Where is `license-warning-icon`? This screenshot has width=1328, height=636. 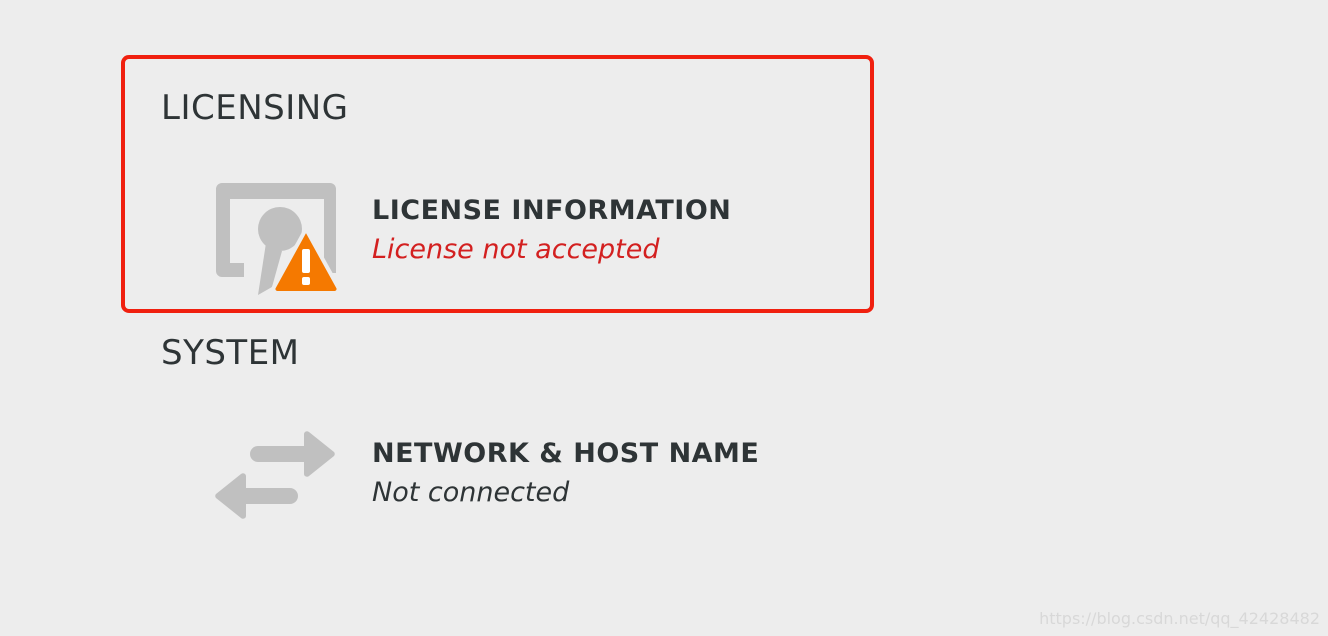 license-warning-icon is located at coordinates (275, 243).